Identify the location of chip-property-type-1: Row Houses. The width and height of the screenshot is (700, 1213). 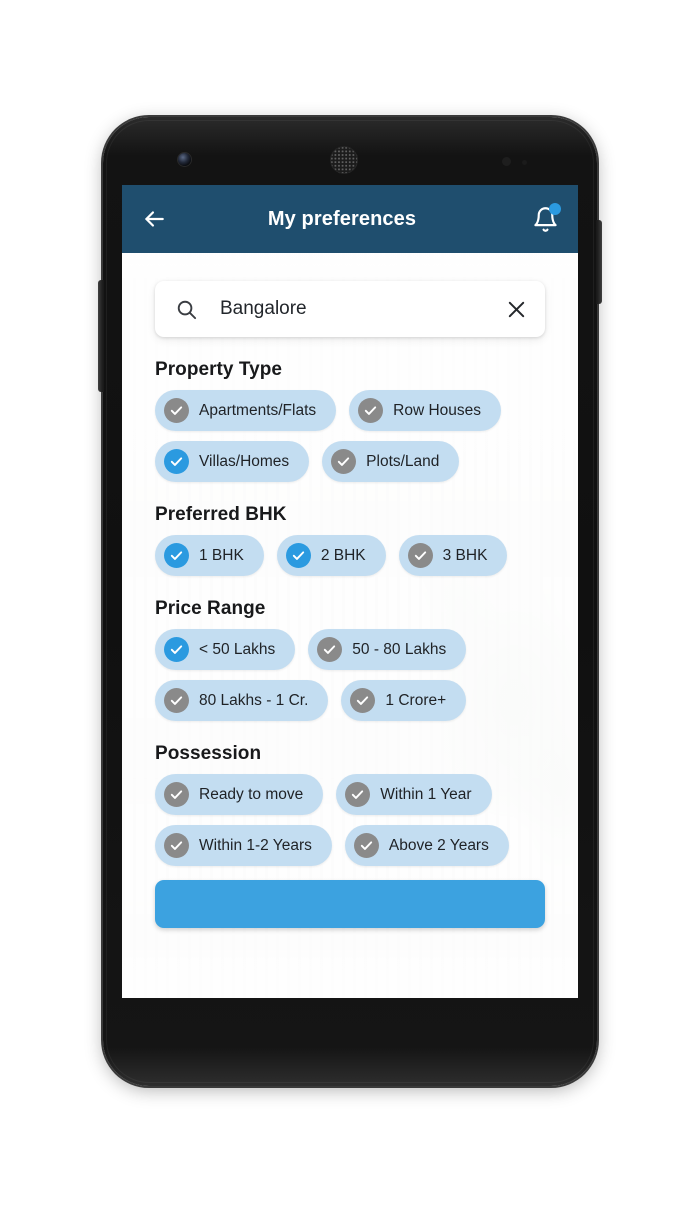
(425, 410).